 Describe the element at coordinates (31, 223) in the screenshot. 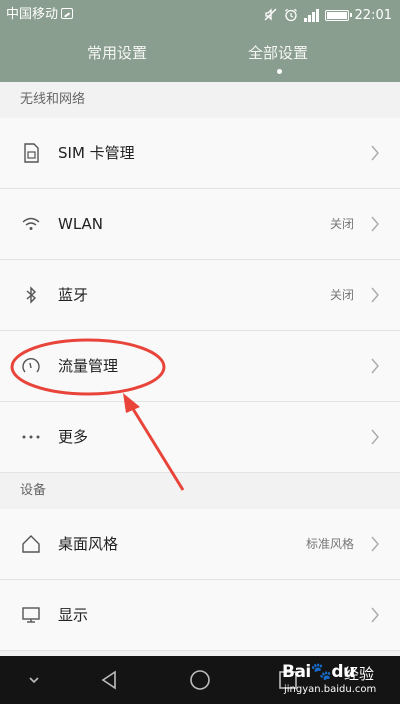

I see `wifi-icon` at that location.